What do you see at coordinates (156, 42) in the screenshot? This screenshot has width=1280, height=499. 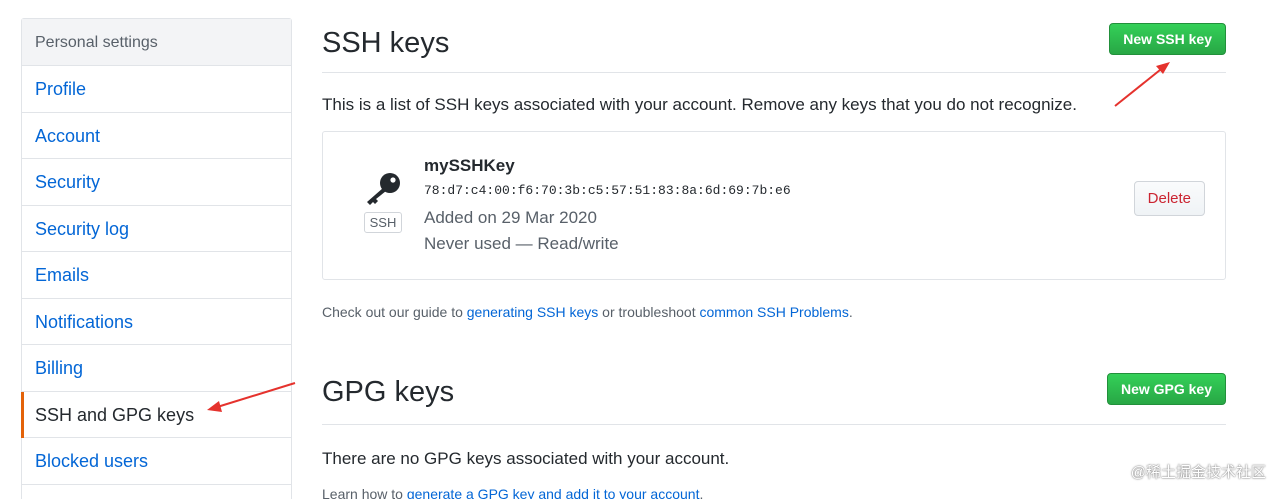 I see `sidebar-header: Personal settings` at bounding box center [156, 42].